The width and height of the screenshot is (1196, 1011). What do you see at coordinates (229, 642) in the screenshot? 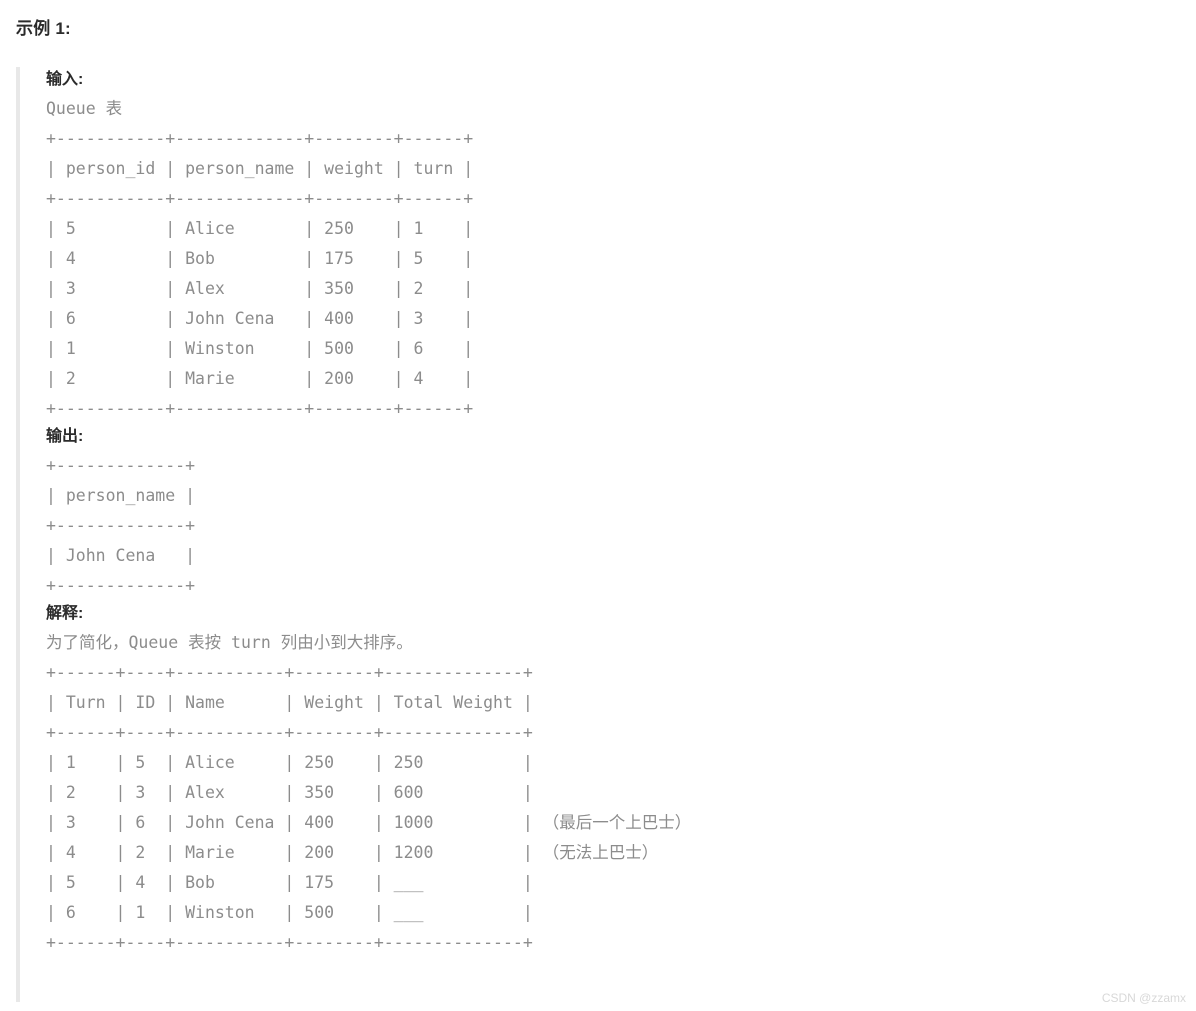
I see `explanation-note: 为了简化，Queue 表按 turn 列由小到大排序。` at bounding box center [229, 642].